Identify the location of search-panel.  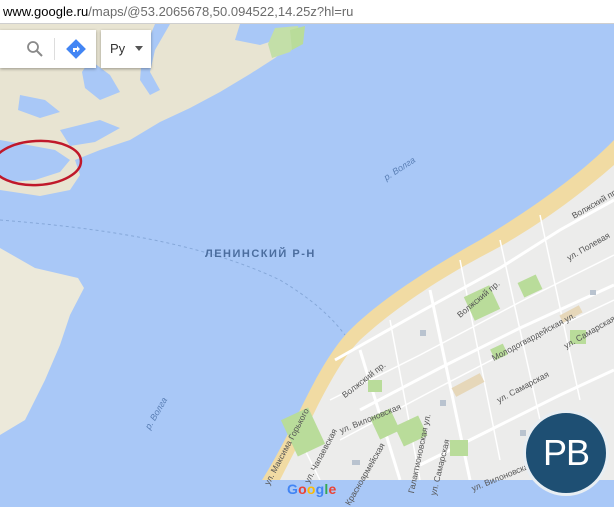
(48, 49).